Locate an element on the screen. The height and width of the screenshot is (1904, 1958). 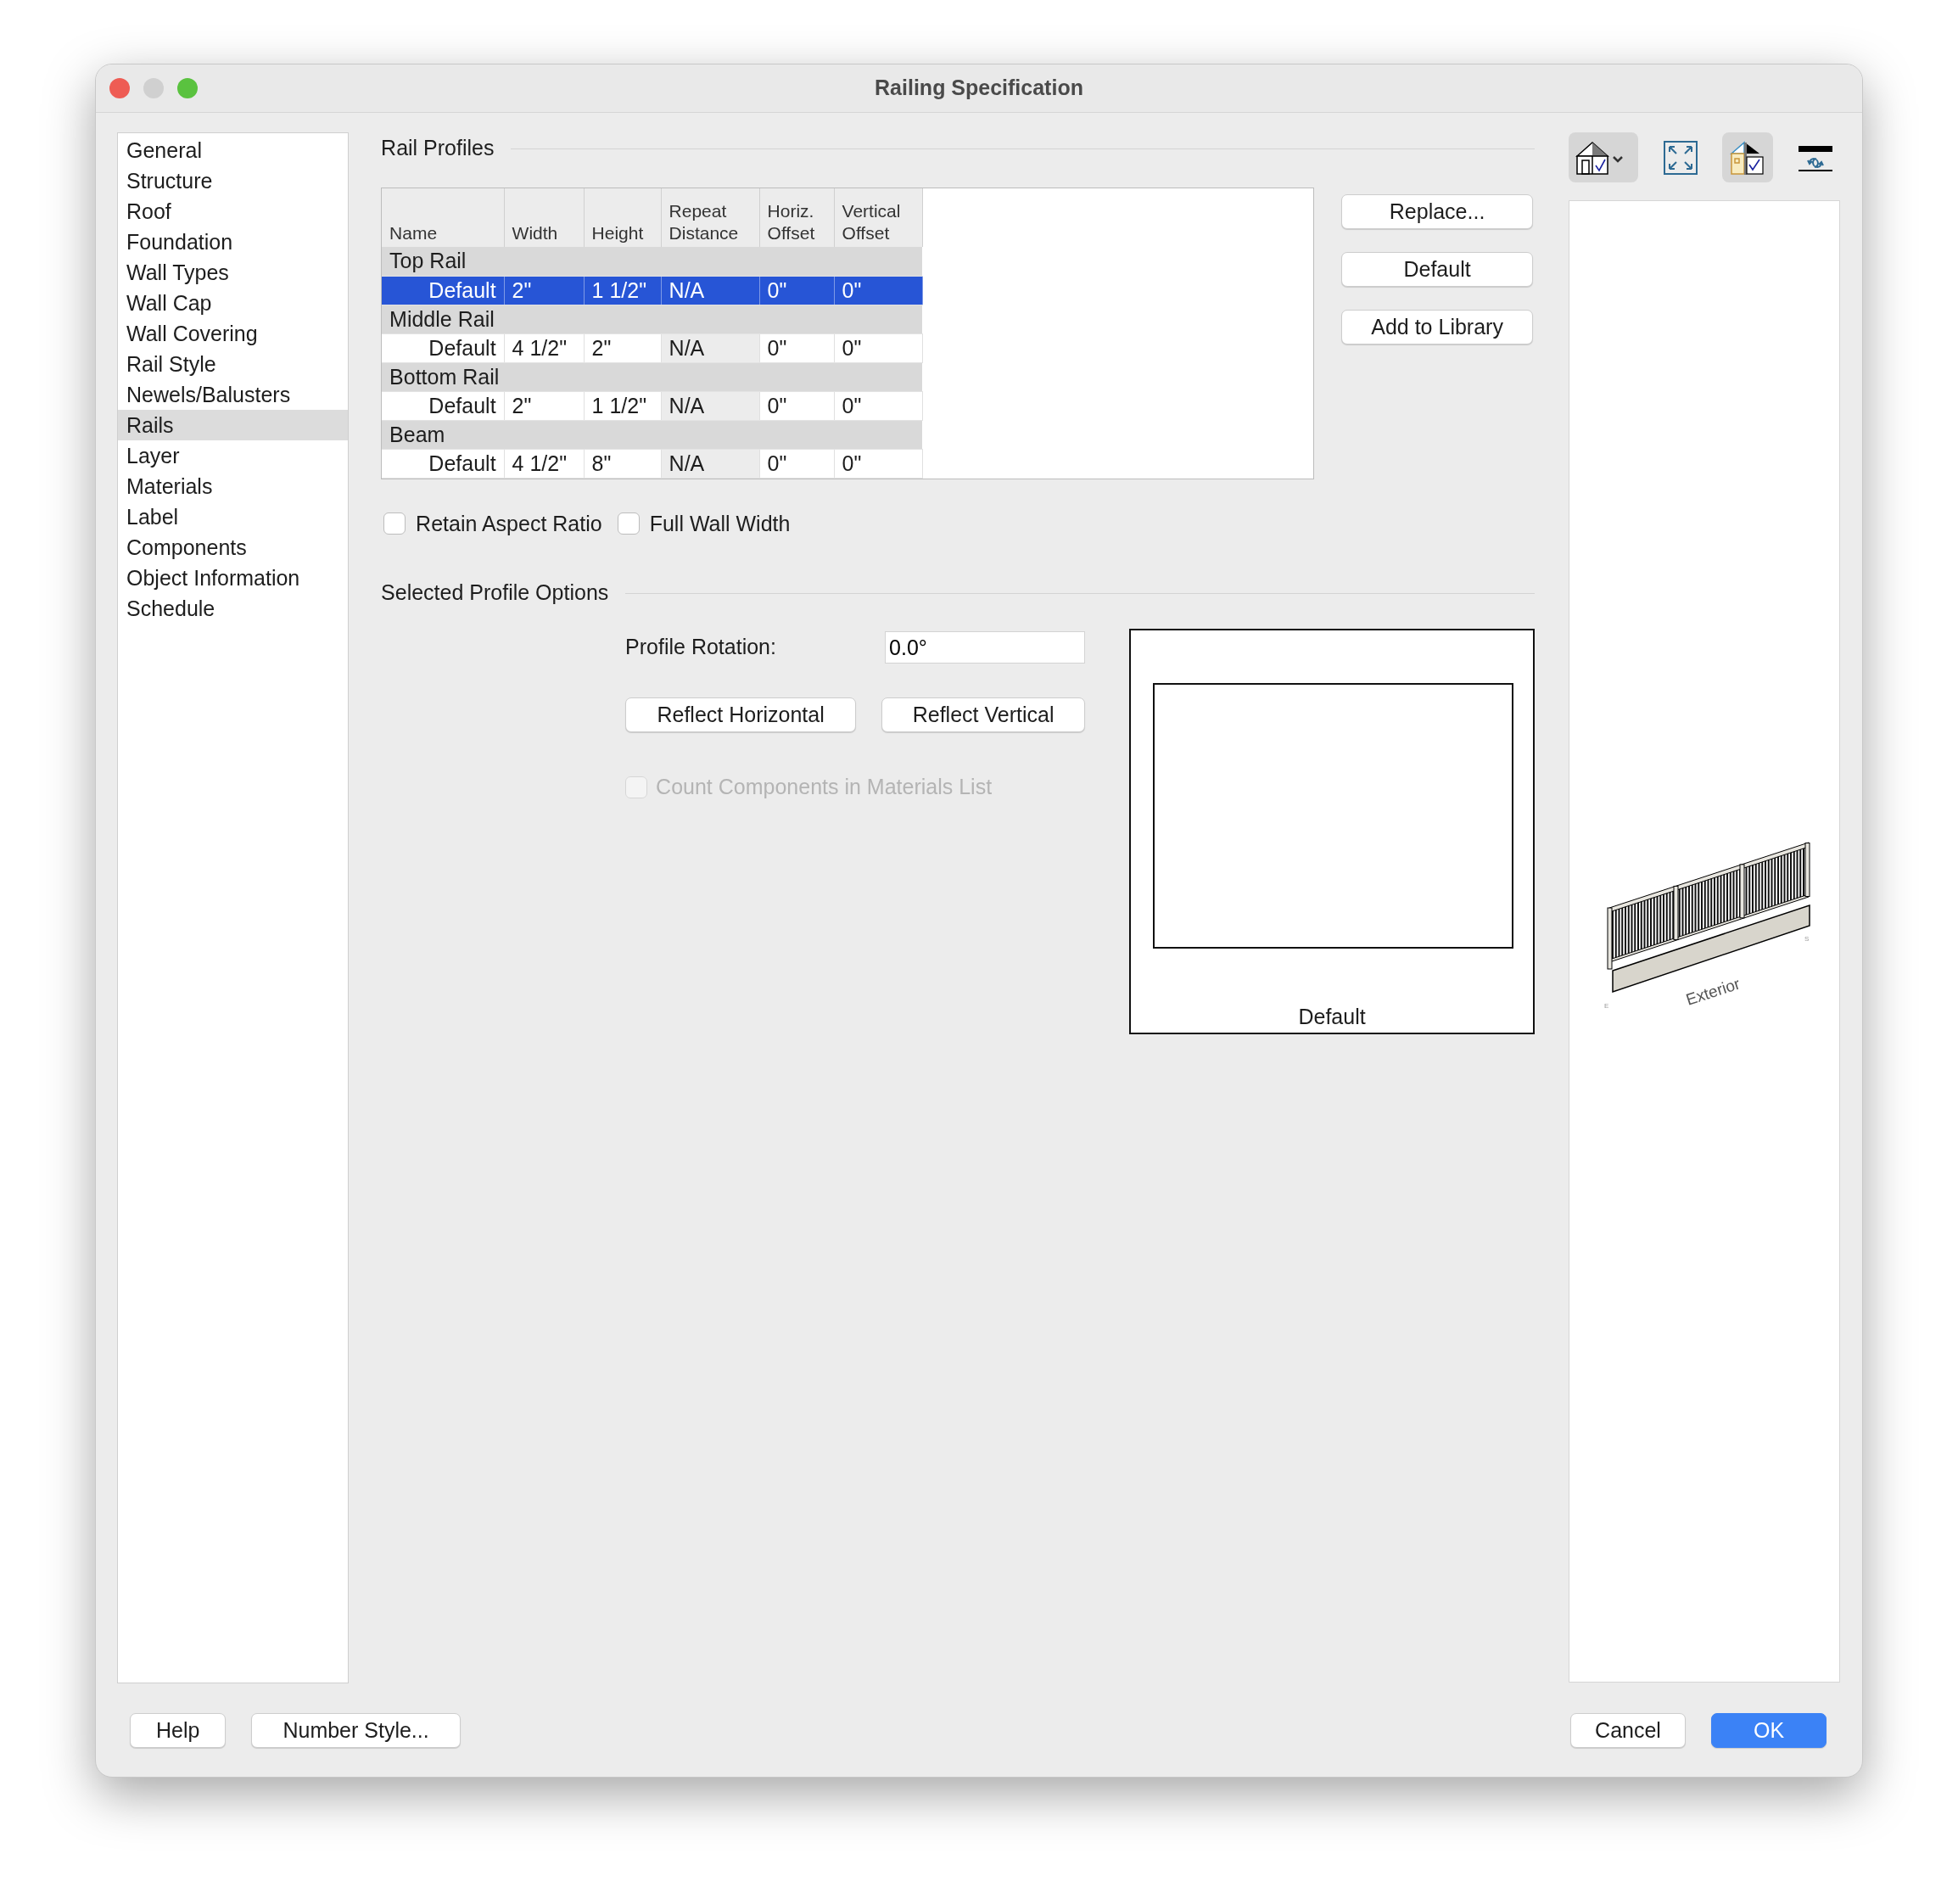
table-row: Default 4 1/2" 8" N/A 0" 0" is located at coordinates (652, 463).